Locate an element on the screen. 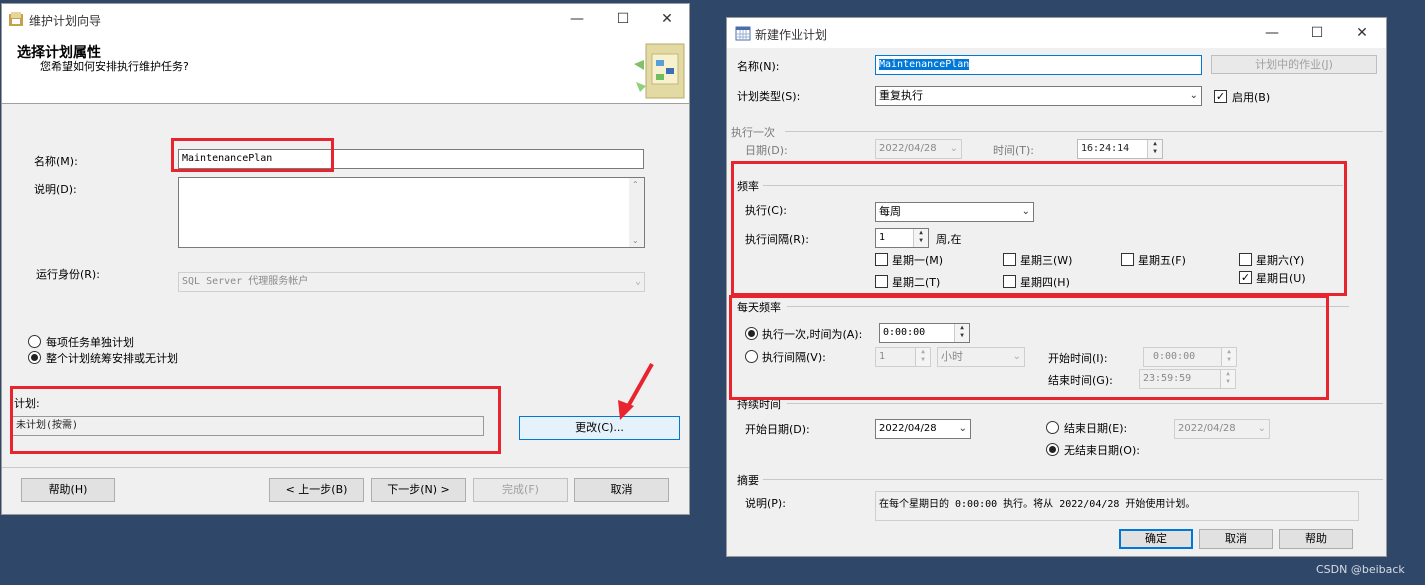 This screenshot has height=585, width=1425. one-time-date-label: 日期(D): is located at coordinates (766, 150).